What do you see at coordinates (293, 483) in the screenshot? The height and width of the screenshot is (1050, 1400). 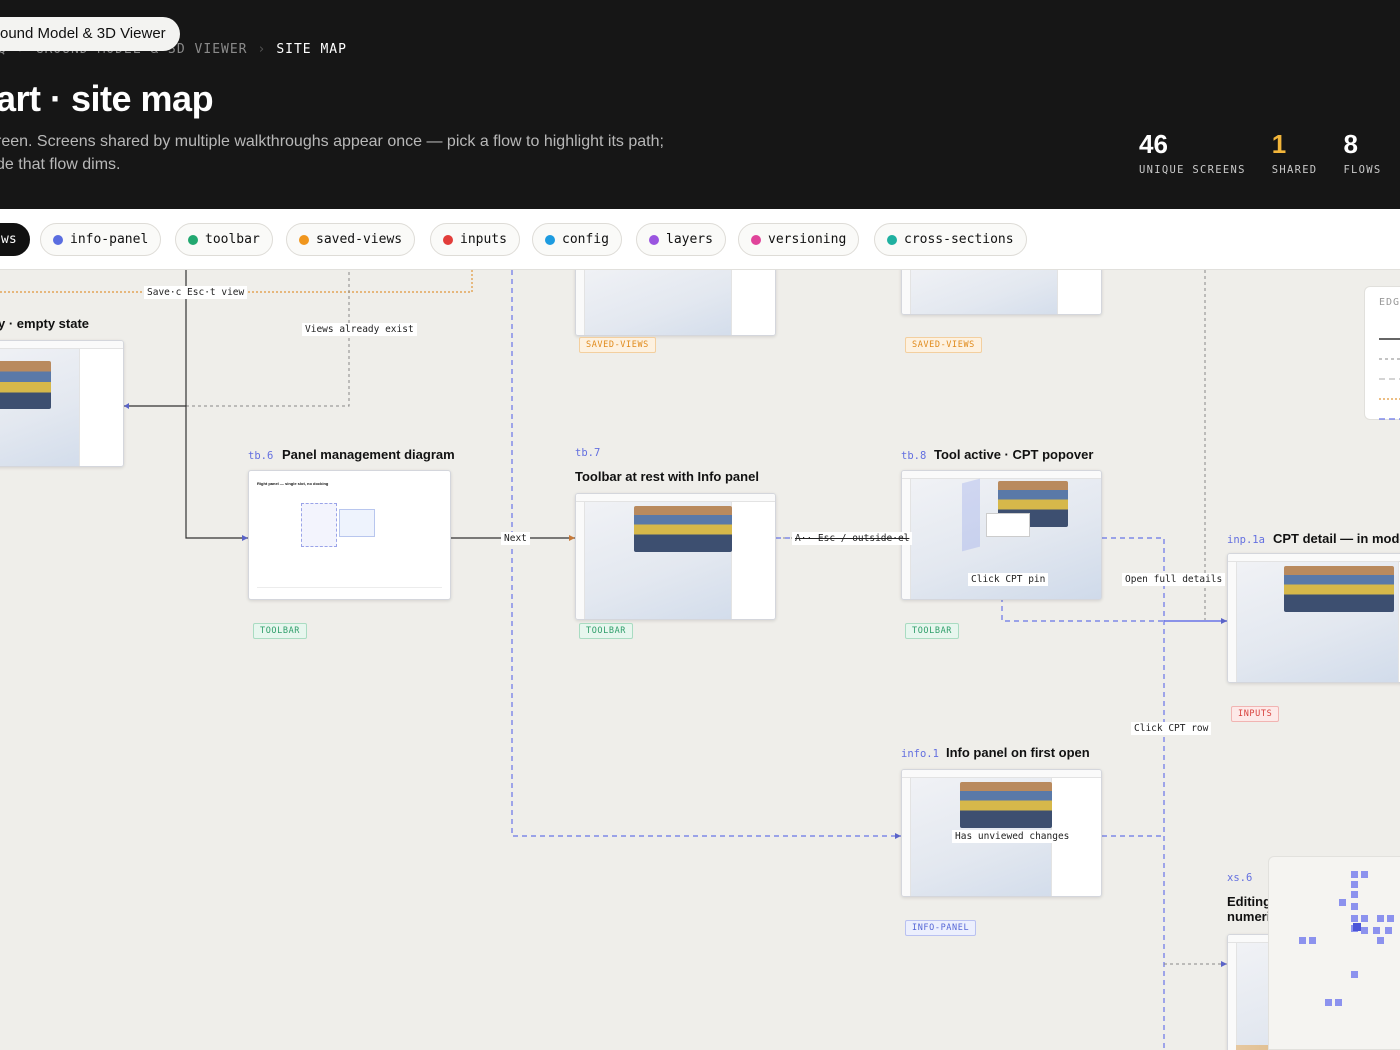 I see `thumb-inner-title: Right panel — single slot, no docking` at bounding box center [293, 483].